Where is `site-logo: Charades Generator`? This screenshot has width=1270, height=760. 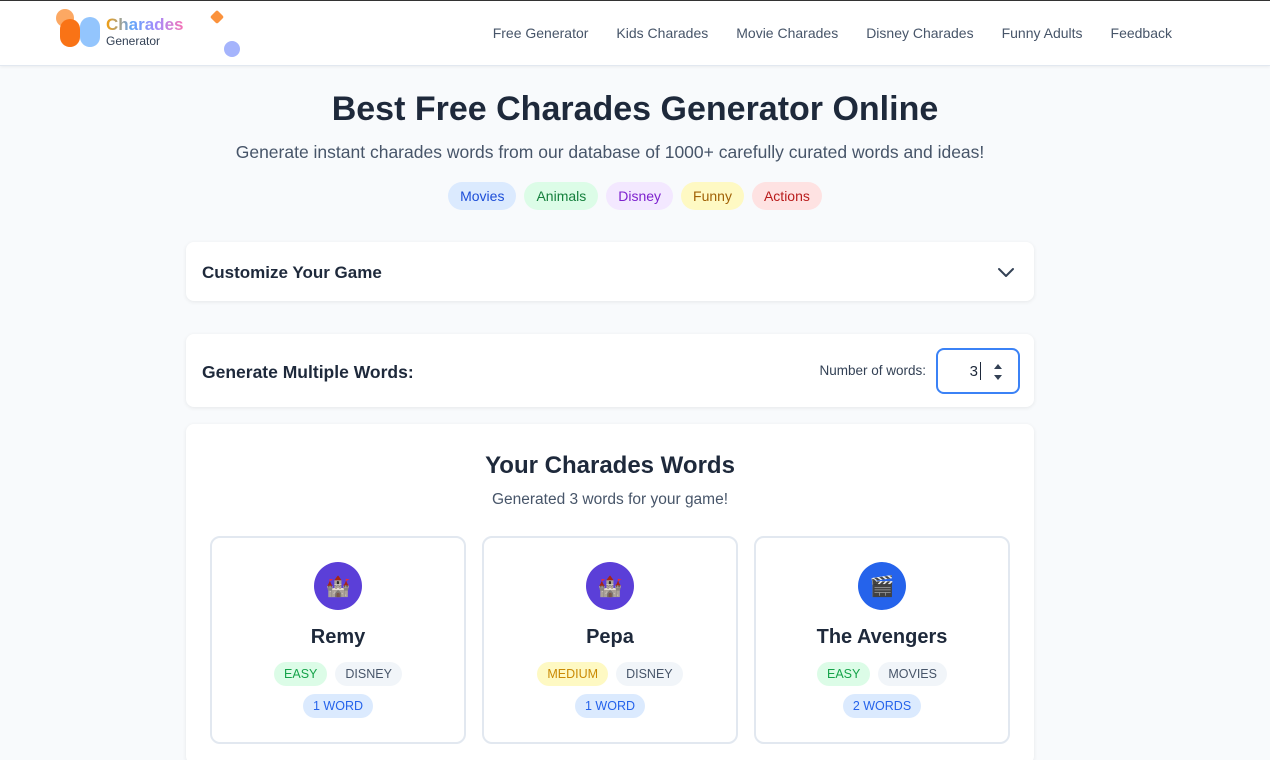 site-logo: Charades Generator is located at coordinates (154, 35).